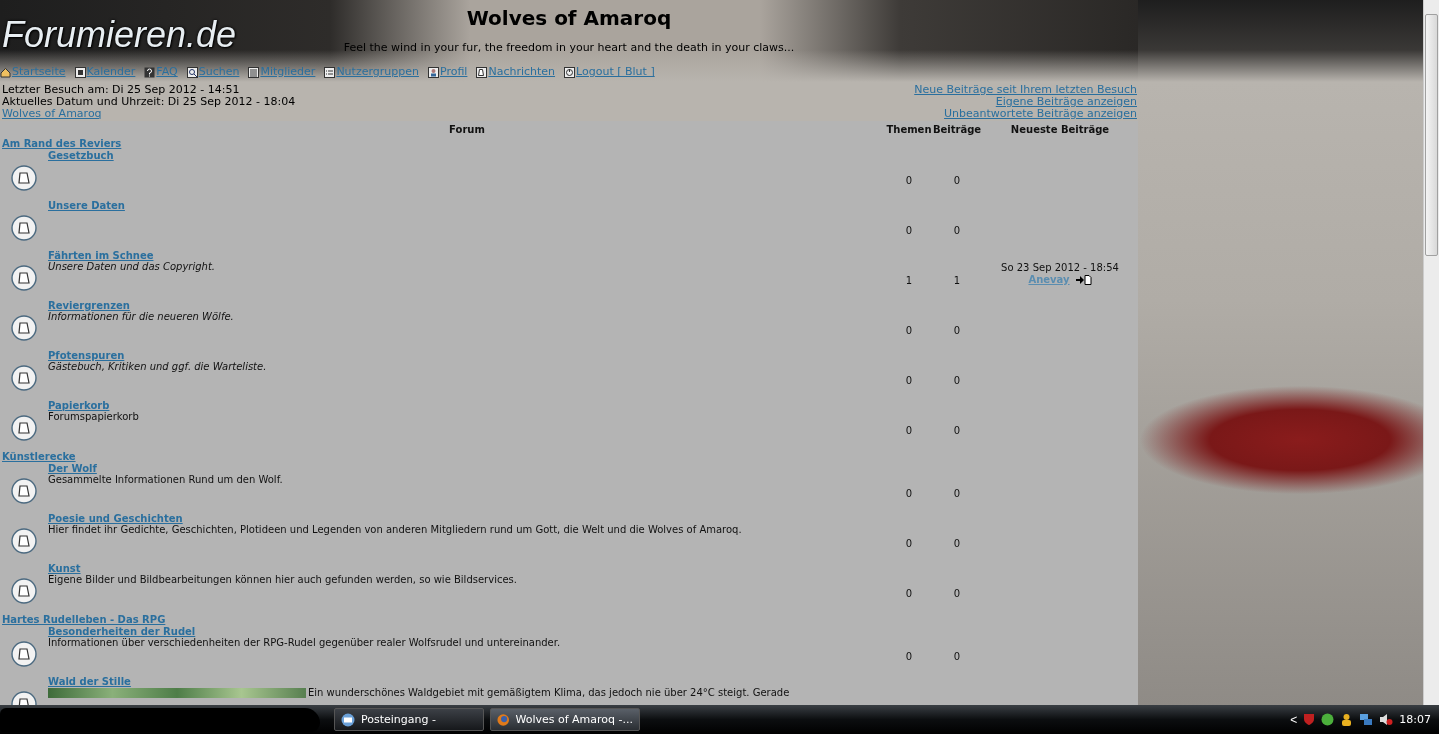 The image size is (1439, 734). I want to click on forum-title: Wolves of Amaroq, so click(569, 18).